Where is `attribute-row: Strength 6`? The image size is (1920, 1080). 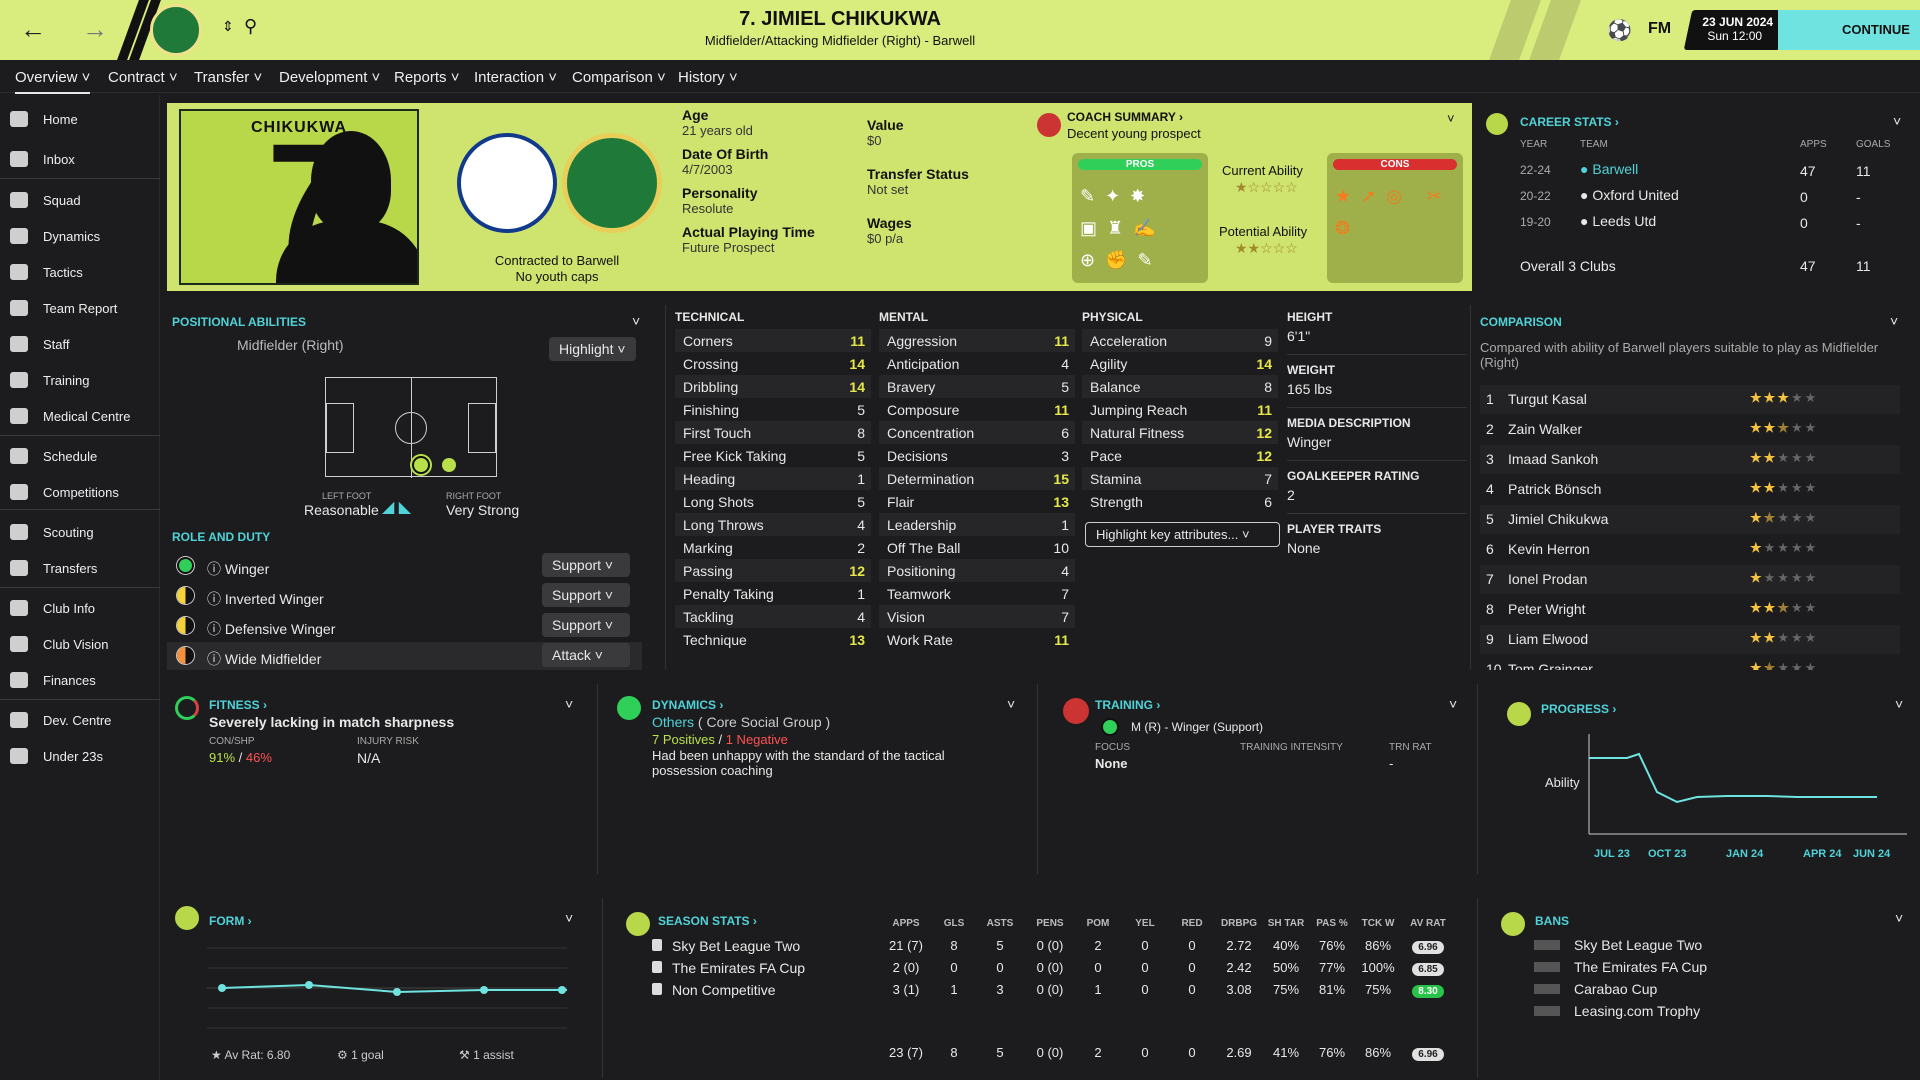 attribute-row: Strength 6 is located at coordinates (1180, 501).